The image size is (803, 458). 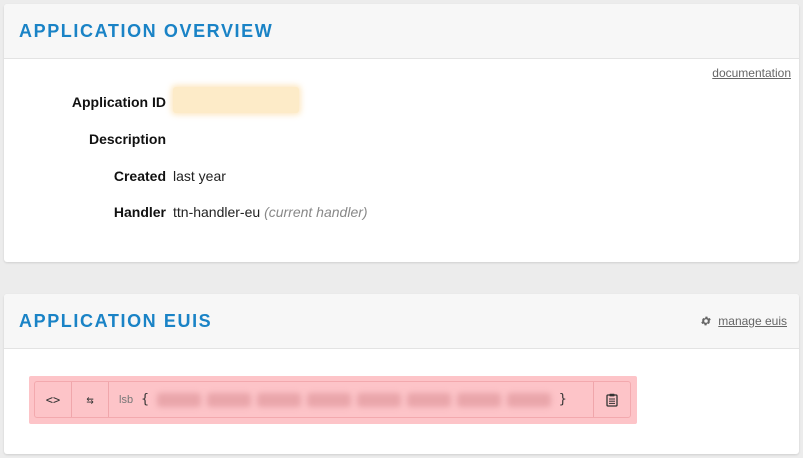 What do you see at coordinates (316, 212) in the screenshot?
I see `handler-note: (current handler)` at bounding box center [316, 212].